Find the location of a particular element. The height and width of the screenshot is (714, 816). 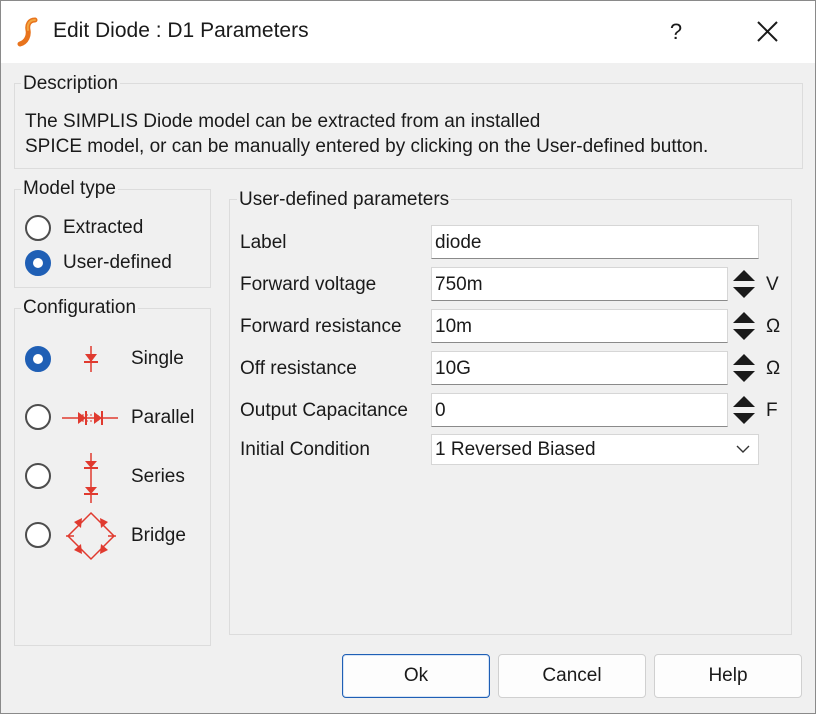

simplis-app-icon is located at coordinates (27, 32).